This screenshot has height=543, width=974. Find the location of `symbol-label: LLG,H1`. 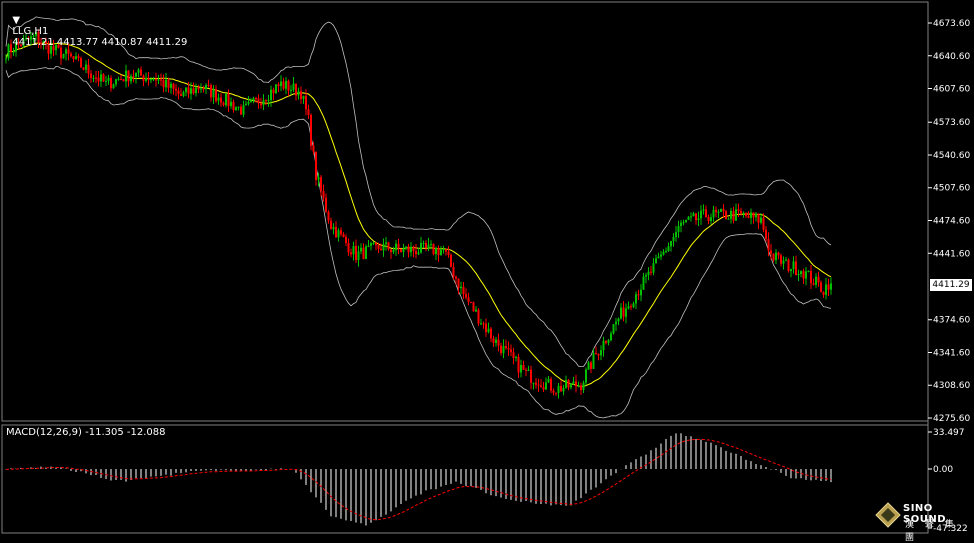

symbol-label: LLG,H1 is located at coordinates (30, 31).